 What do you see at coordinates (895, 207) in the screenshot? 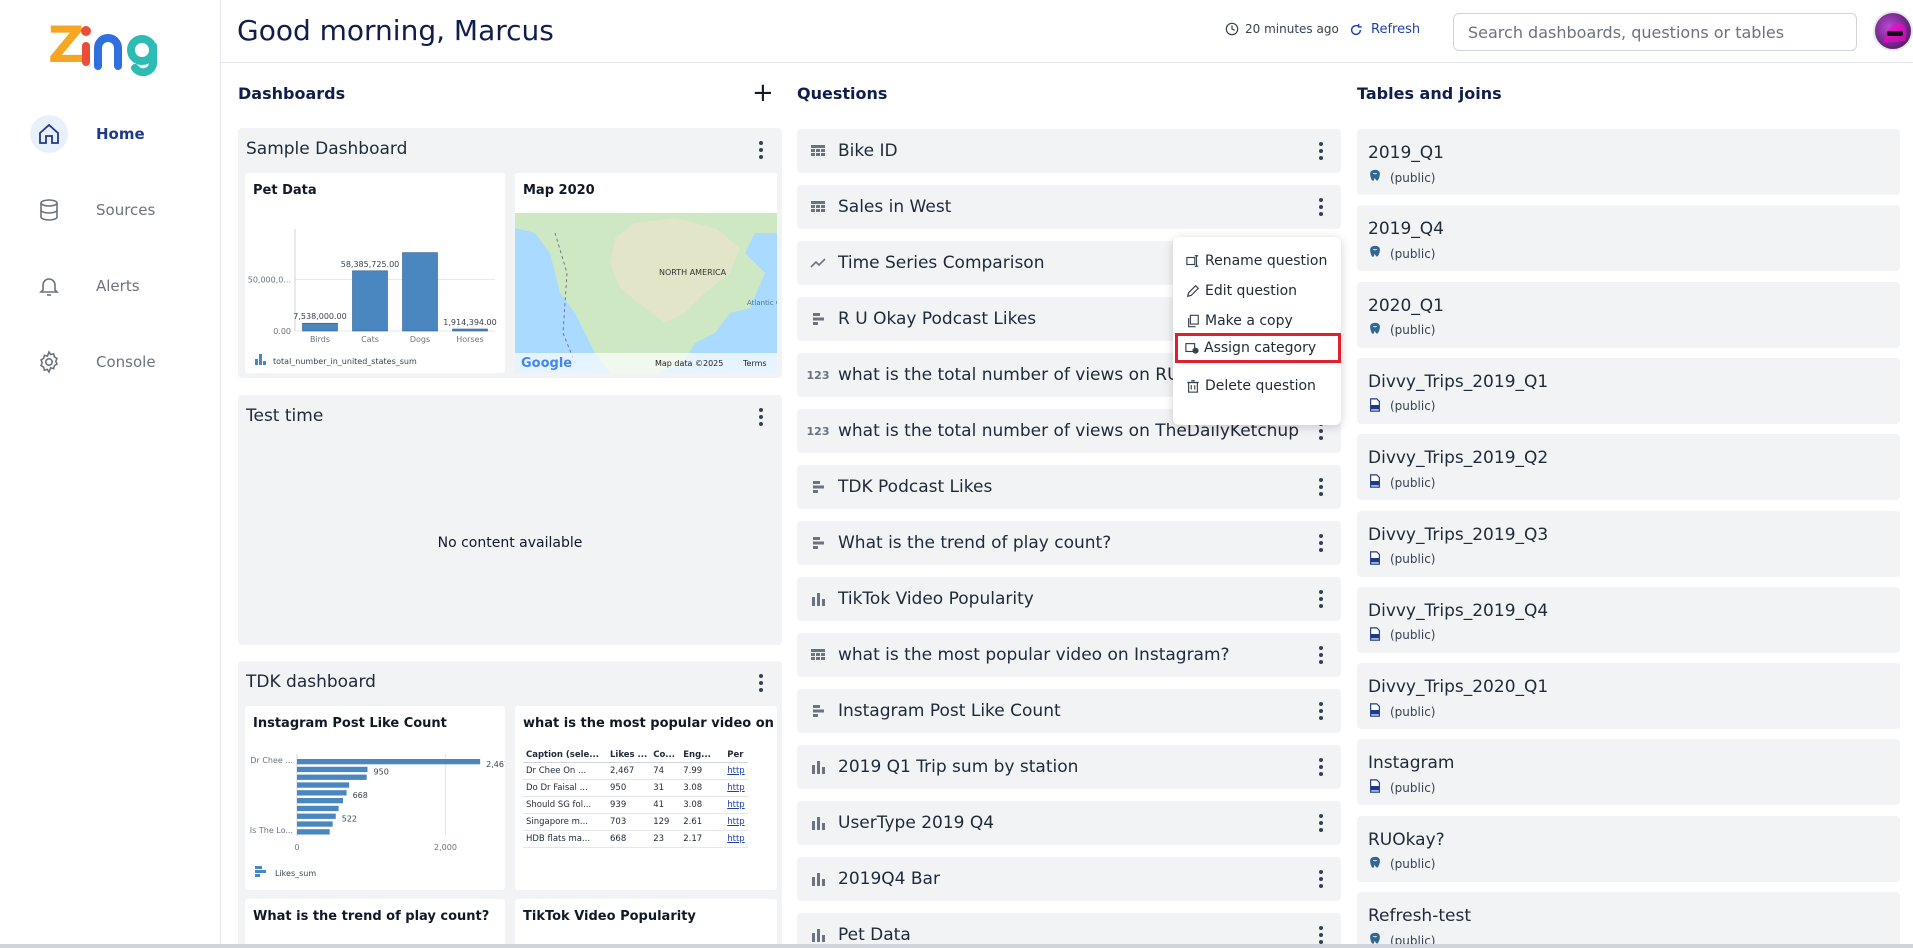
I see `question-label: Sales in West` at bounding box center [895, 207].